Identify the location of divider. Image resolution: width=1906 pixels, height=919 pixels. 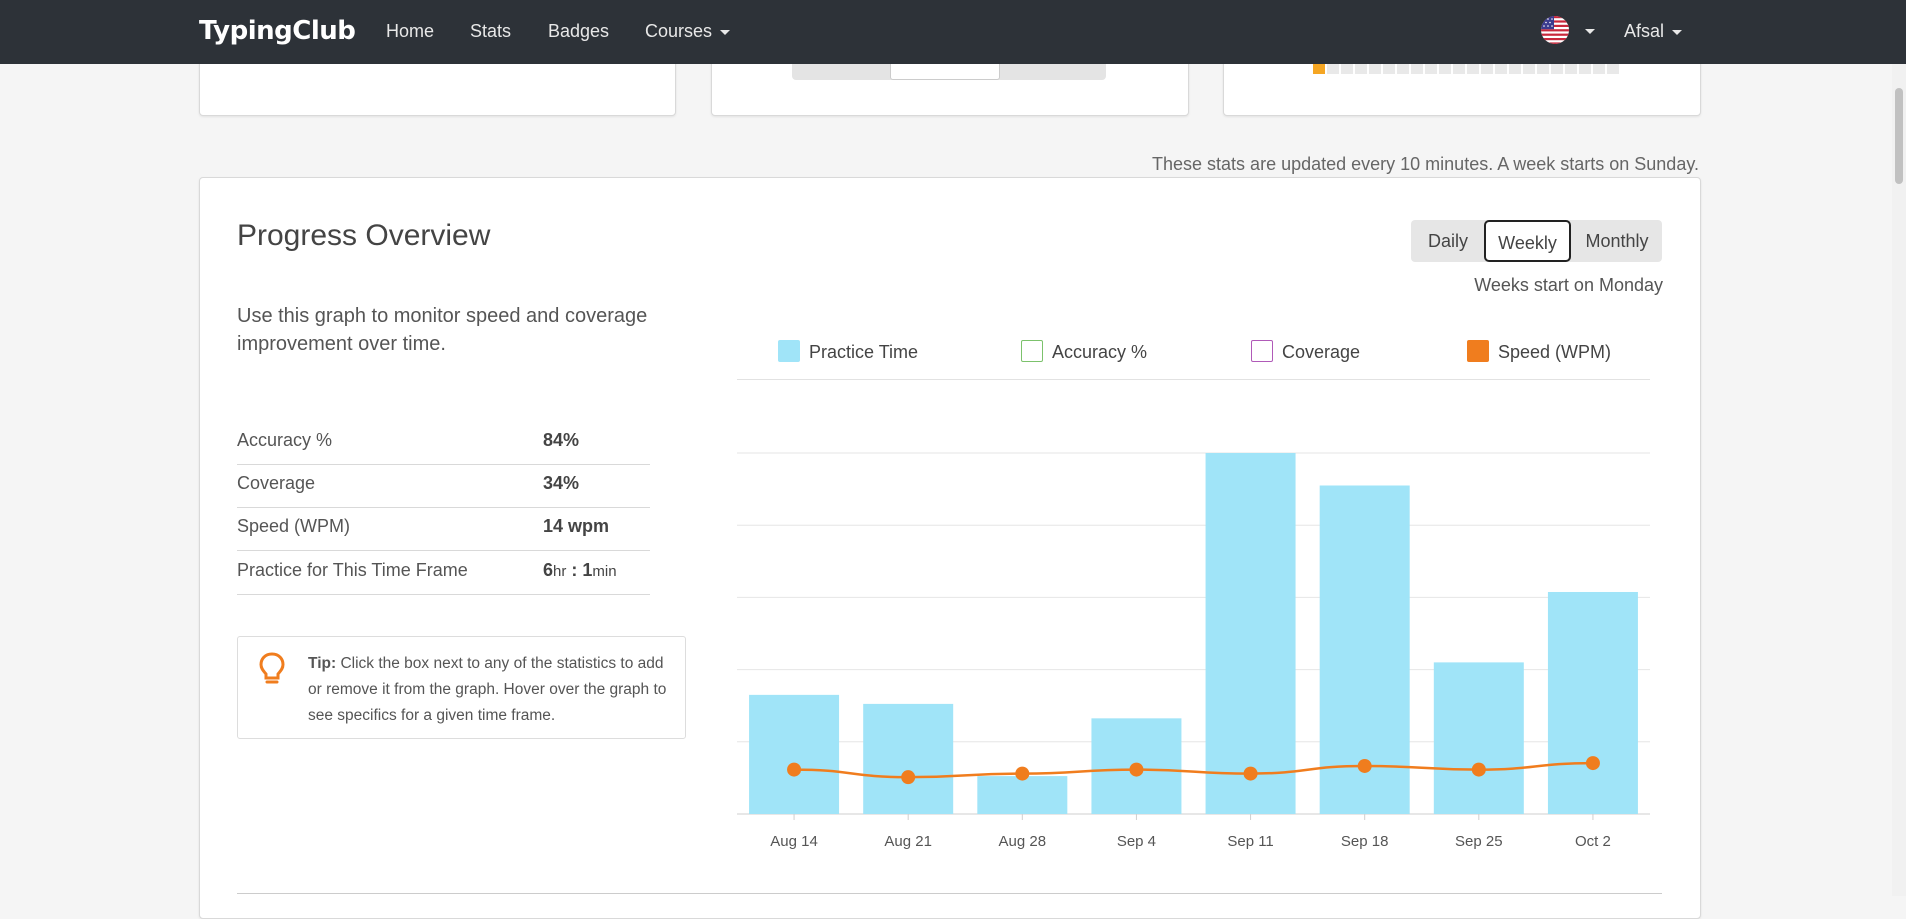
(949, 893).